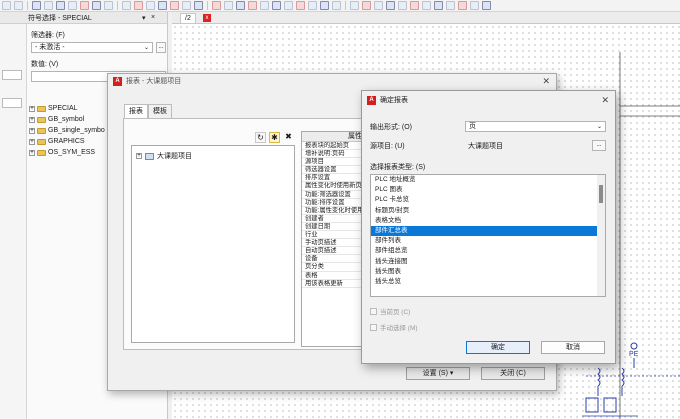  What do you see at coordinates (438, 373) in the screenshot?
I see `settings-button: 设置 (S) ▾` at bounding box center [438, 373].